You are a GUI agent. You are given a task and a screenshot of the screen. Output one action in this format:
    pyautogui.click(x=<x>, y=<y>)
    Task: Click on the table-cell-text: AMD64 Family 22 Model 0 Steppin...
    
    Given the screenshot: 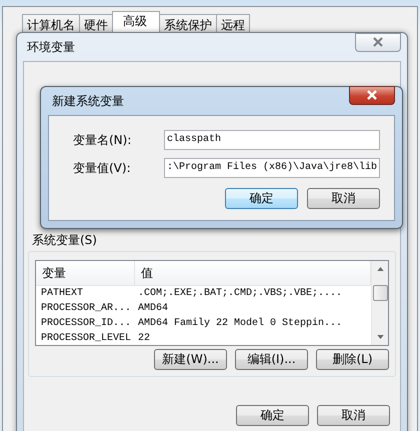 What is the action you would take?
    pyautogui.click(x=240, y=323)
    